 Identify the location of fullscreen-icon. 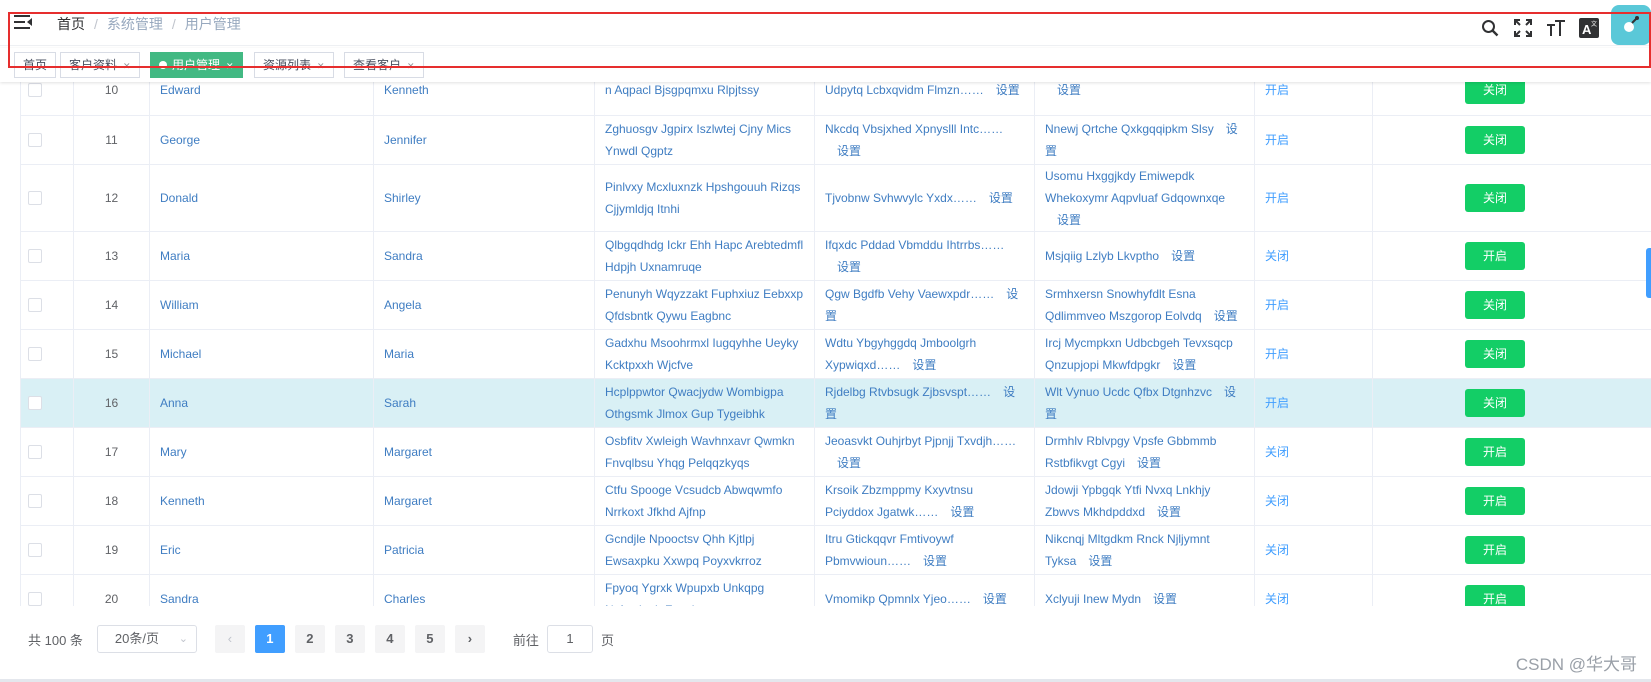
(1523, 28).